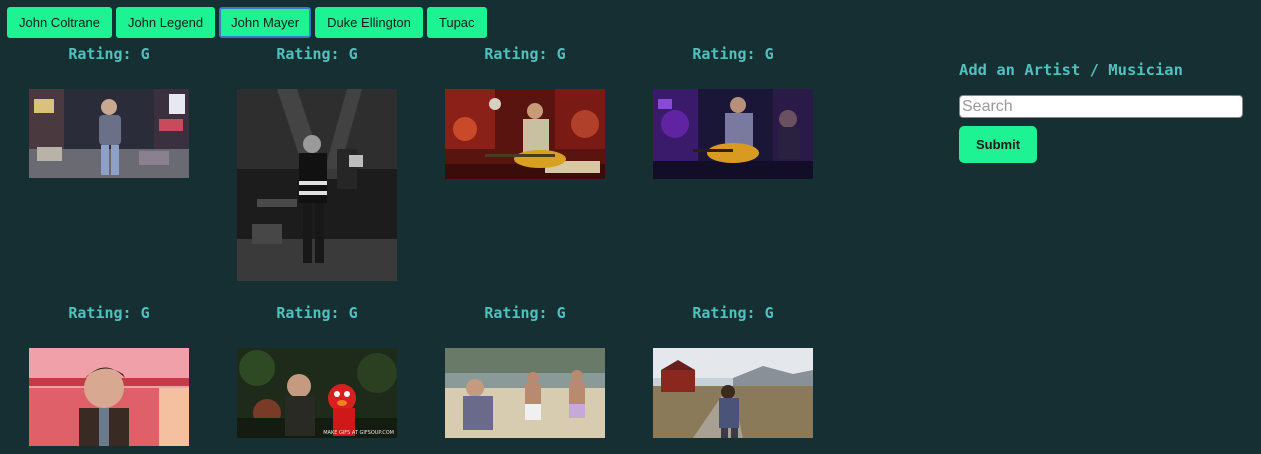  I want to click on artist-button-john-coltrane: John Coltrane, so click(59, 22).